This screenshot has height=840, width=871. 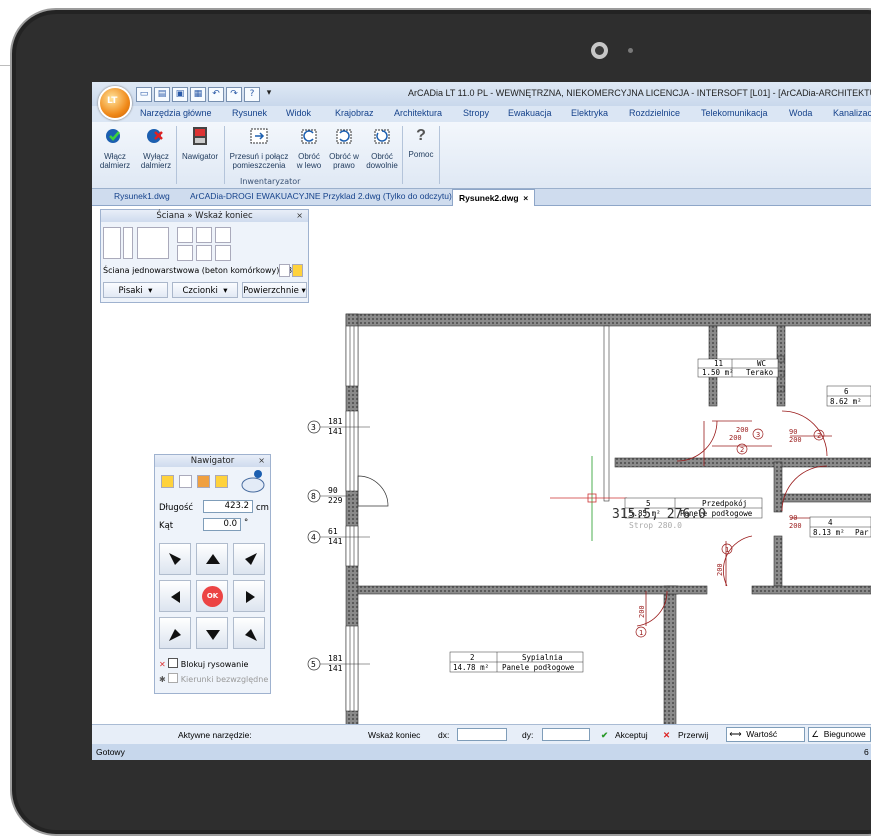 What do you see at coordinates (212, 596) in the screenshot?
I see `nav-ok-button: OK` at bounding box center [212, 596].